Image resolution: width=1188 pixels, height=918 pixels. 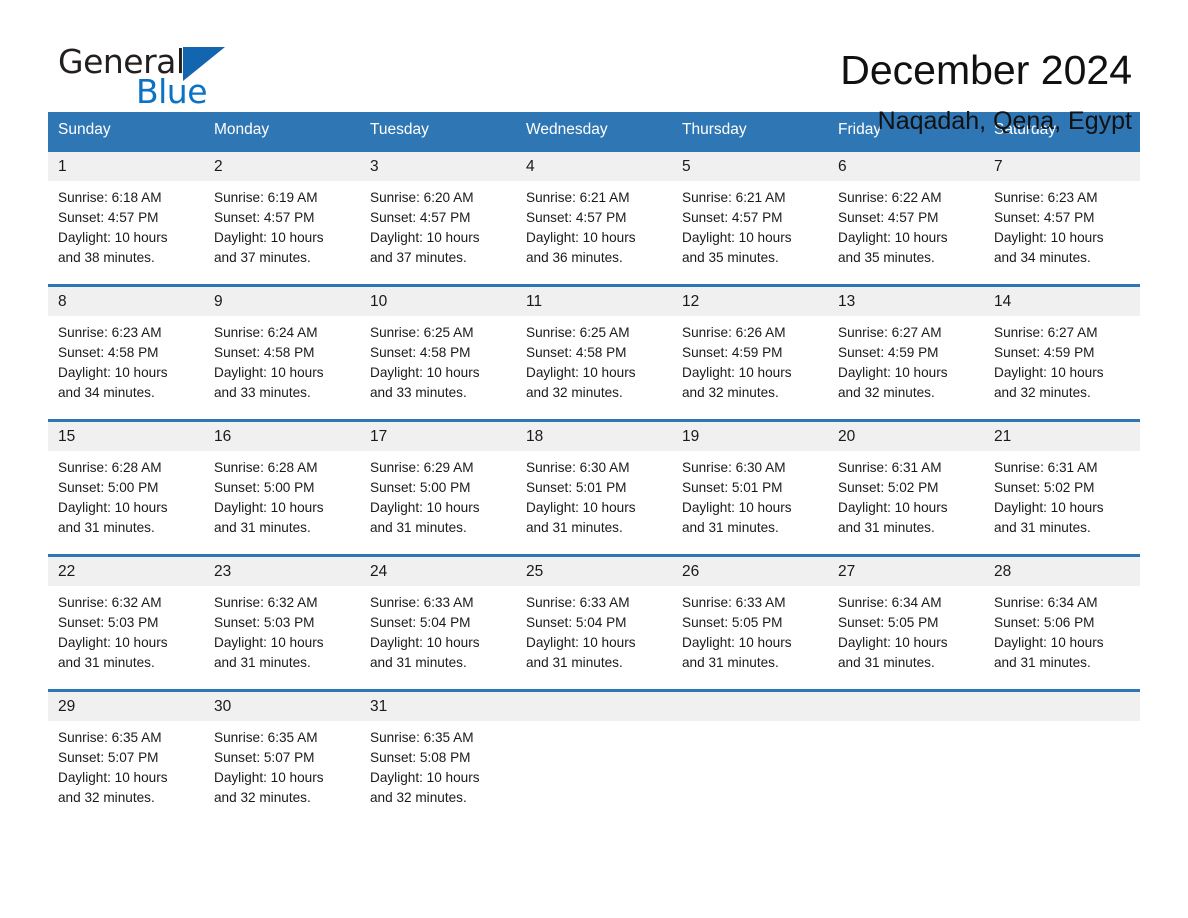 I want to click on sunrise-text: Sunrise: 6:33 AM, so click(x=734, y=602).